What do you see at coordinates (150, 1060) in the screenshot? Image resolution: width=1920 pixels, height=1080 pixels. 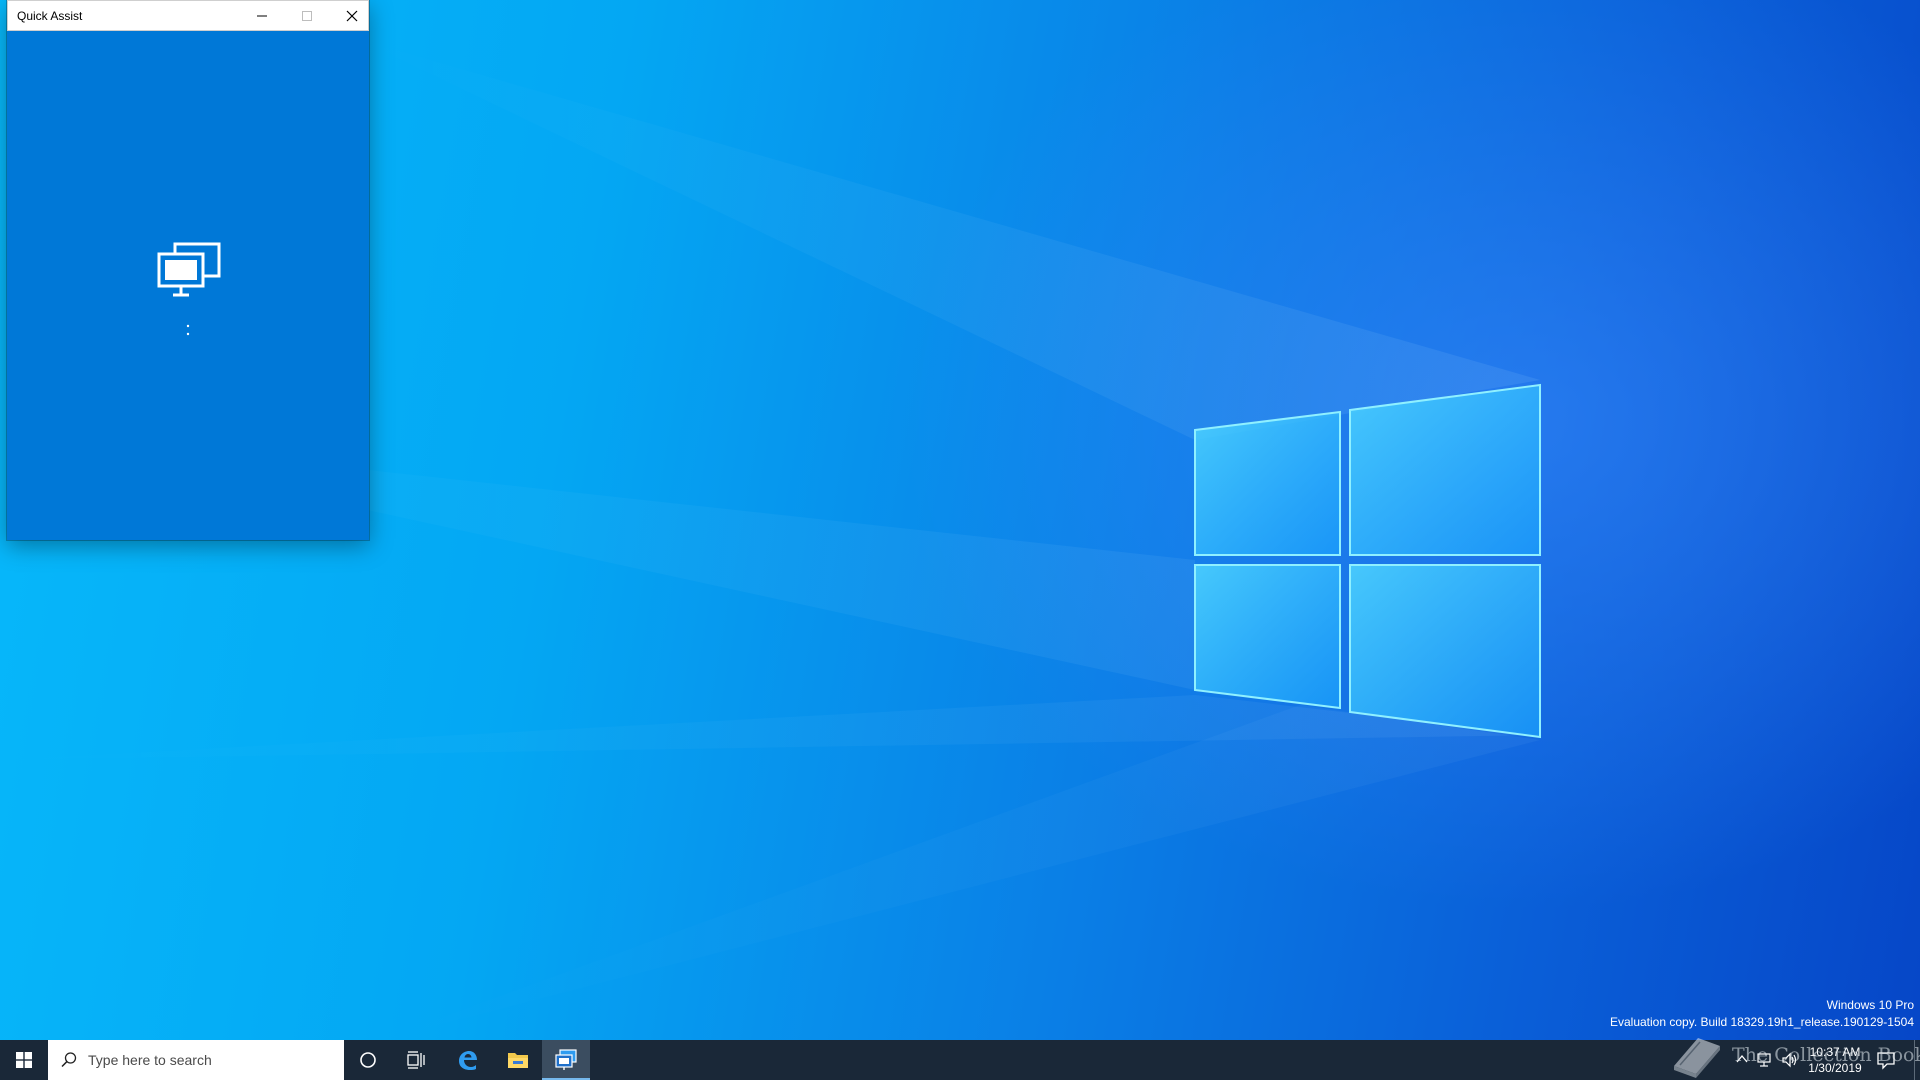 I see `search-placeholder: Type here to search` at bounding box center [150, 1060].